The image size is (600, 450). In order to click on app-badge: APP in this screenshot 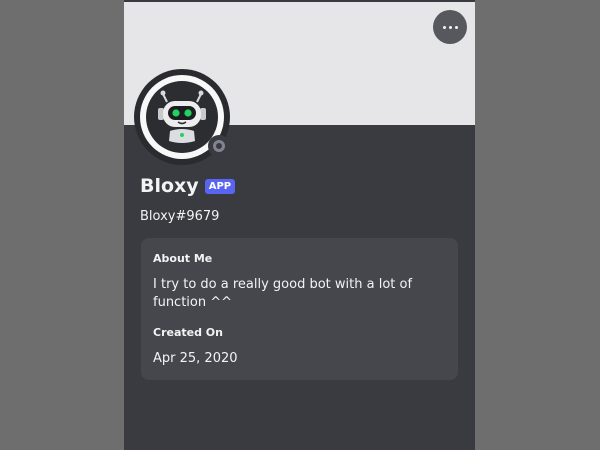, I will do `click(220, 186)`.